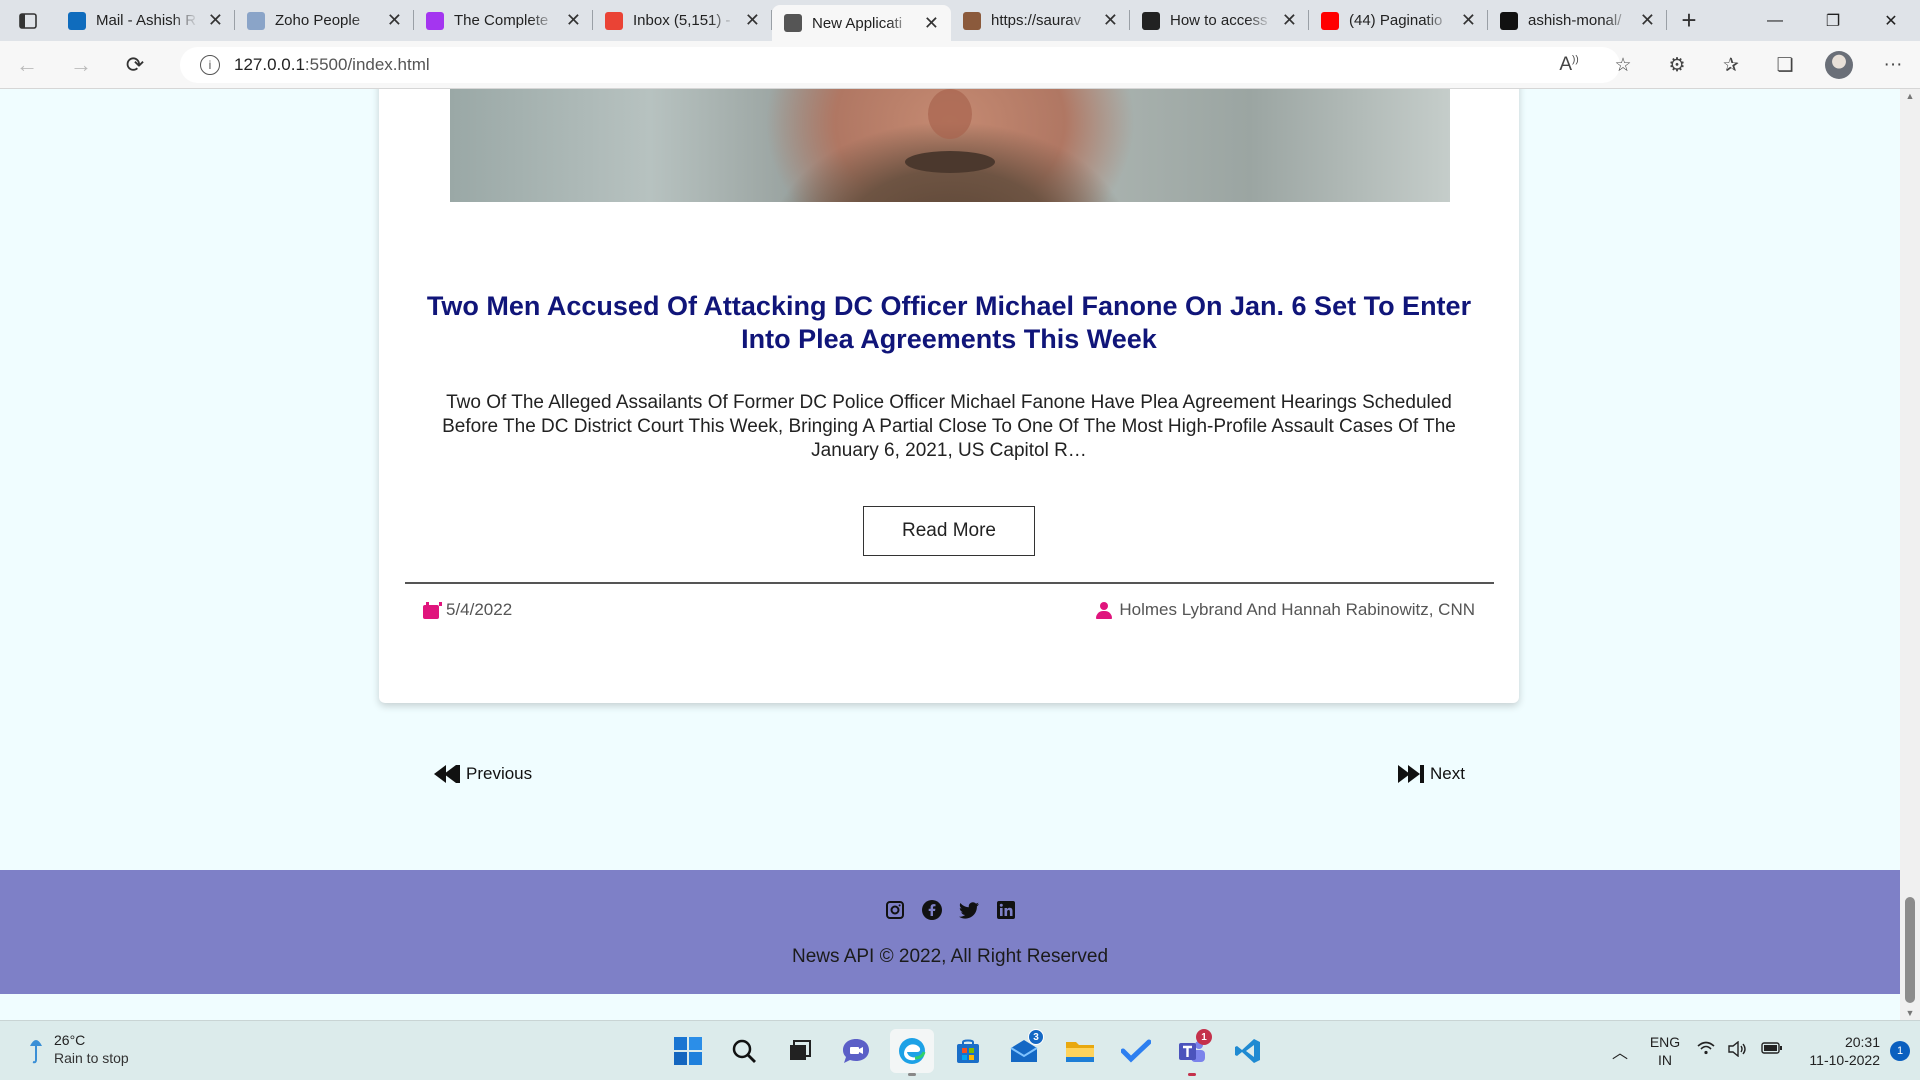  What do you see at coordinates (483, 774) in the screenshot?
I see `previous-page-button: Previous` at bounding box center [483, 774].